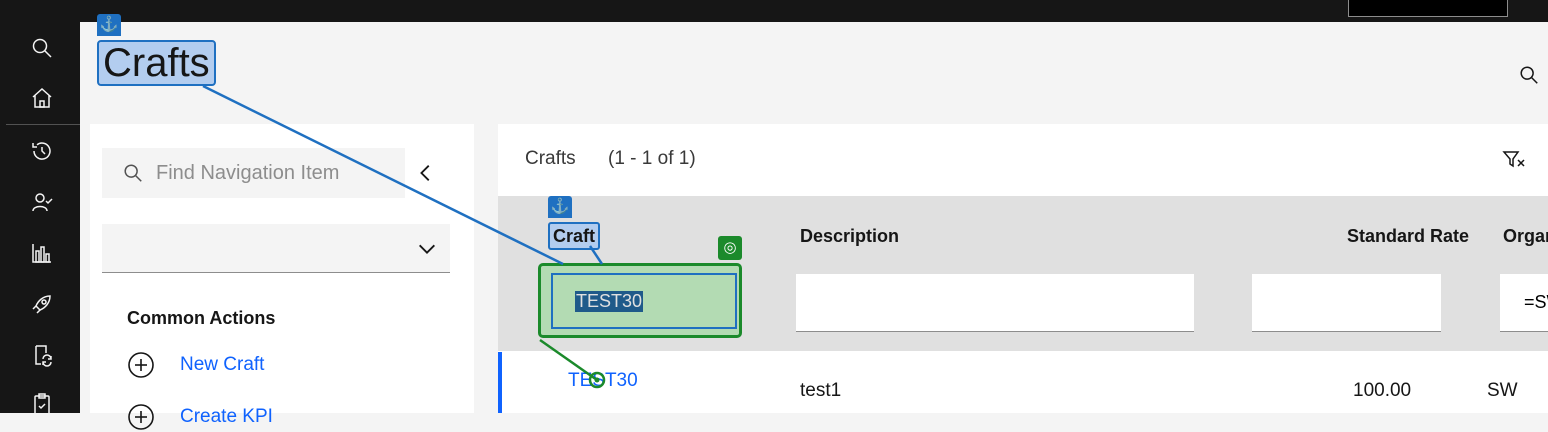  What do you see at coordinates (43, 124) in the screenshot?
I see `nav-divider` at bounding box center [43, 124].